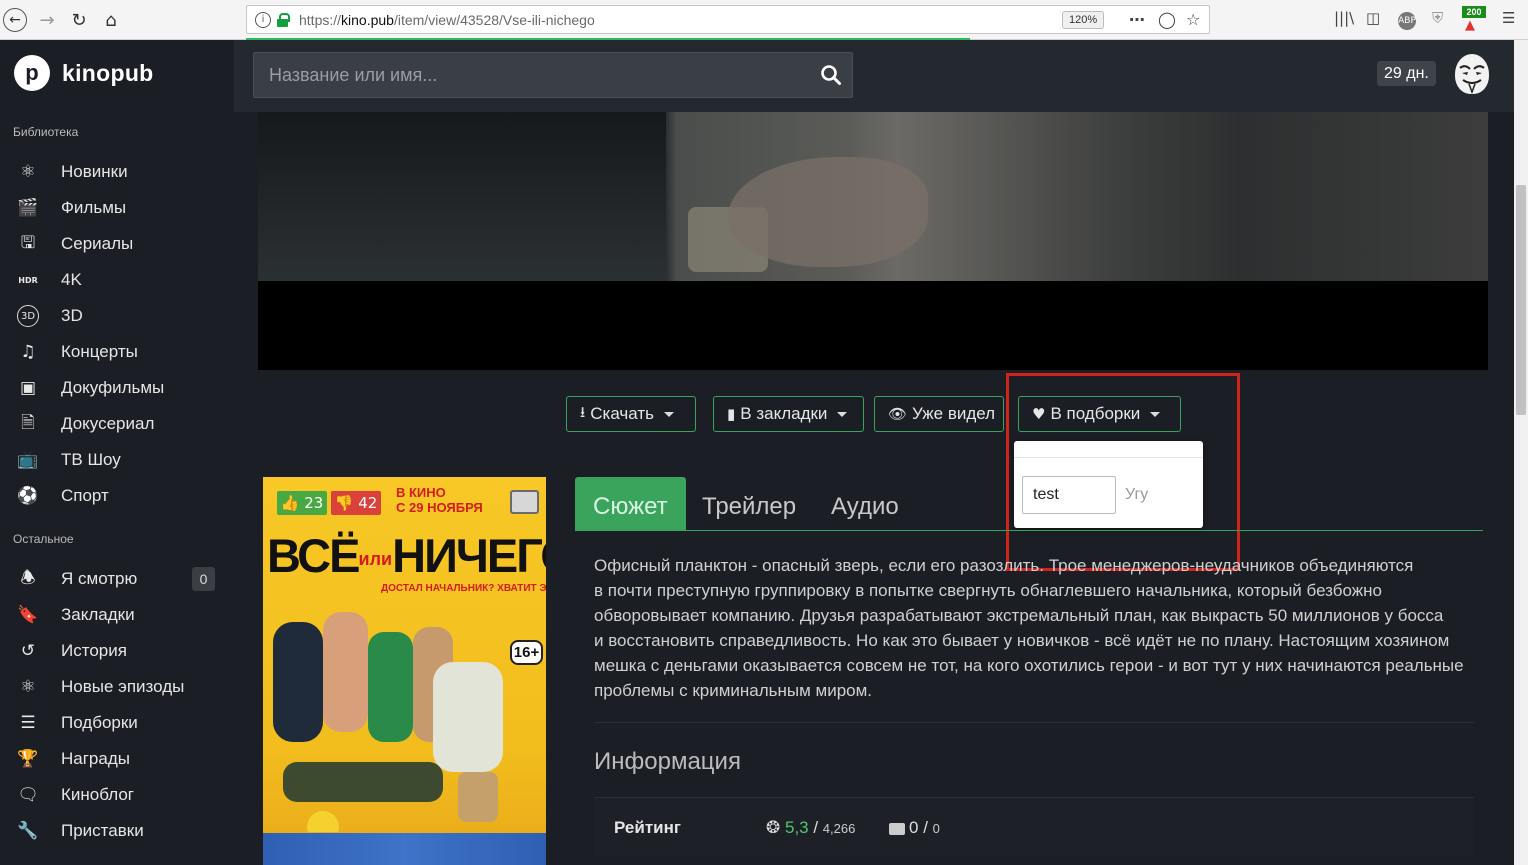 Image resolution: width=1528 pixels, height=865 pixels. Describe the element at coordinates (421, 492) in the screenshot. I see `poster-release-line-1: В КИНО` at that location.